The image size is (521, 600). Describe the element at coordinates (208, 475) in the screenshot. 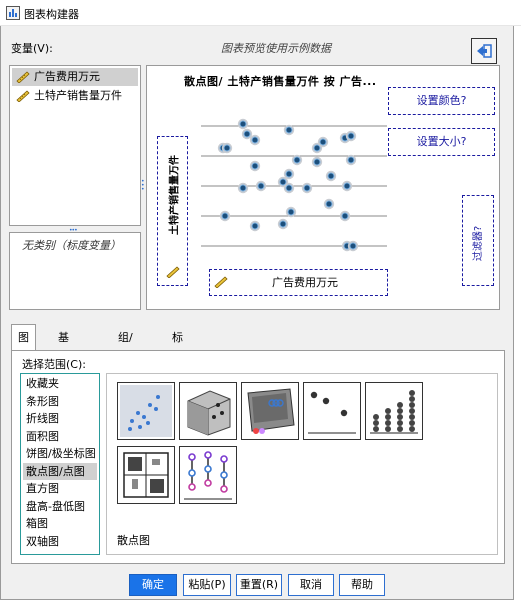

I see `drop-line-thumb-icon` at that location.